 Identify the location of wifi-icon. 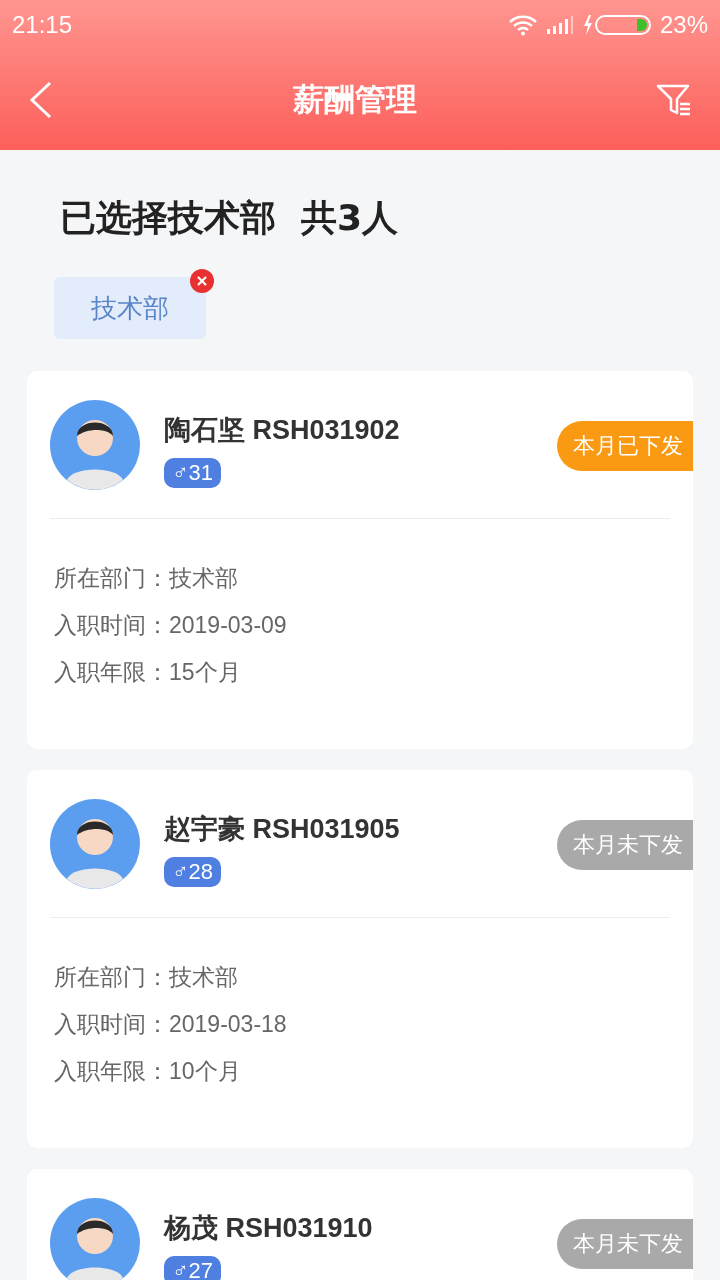
(522, 25).